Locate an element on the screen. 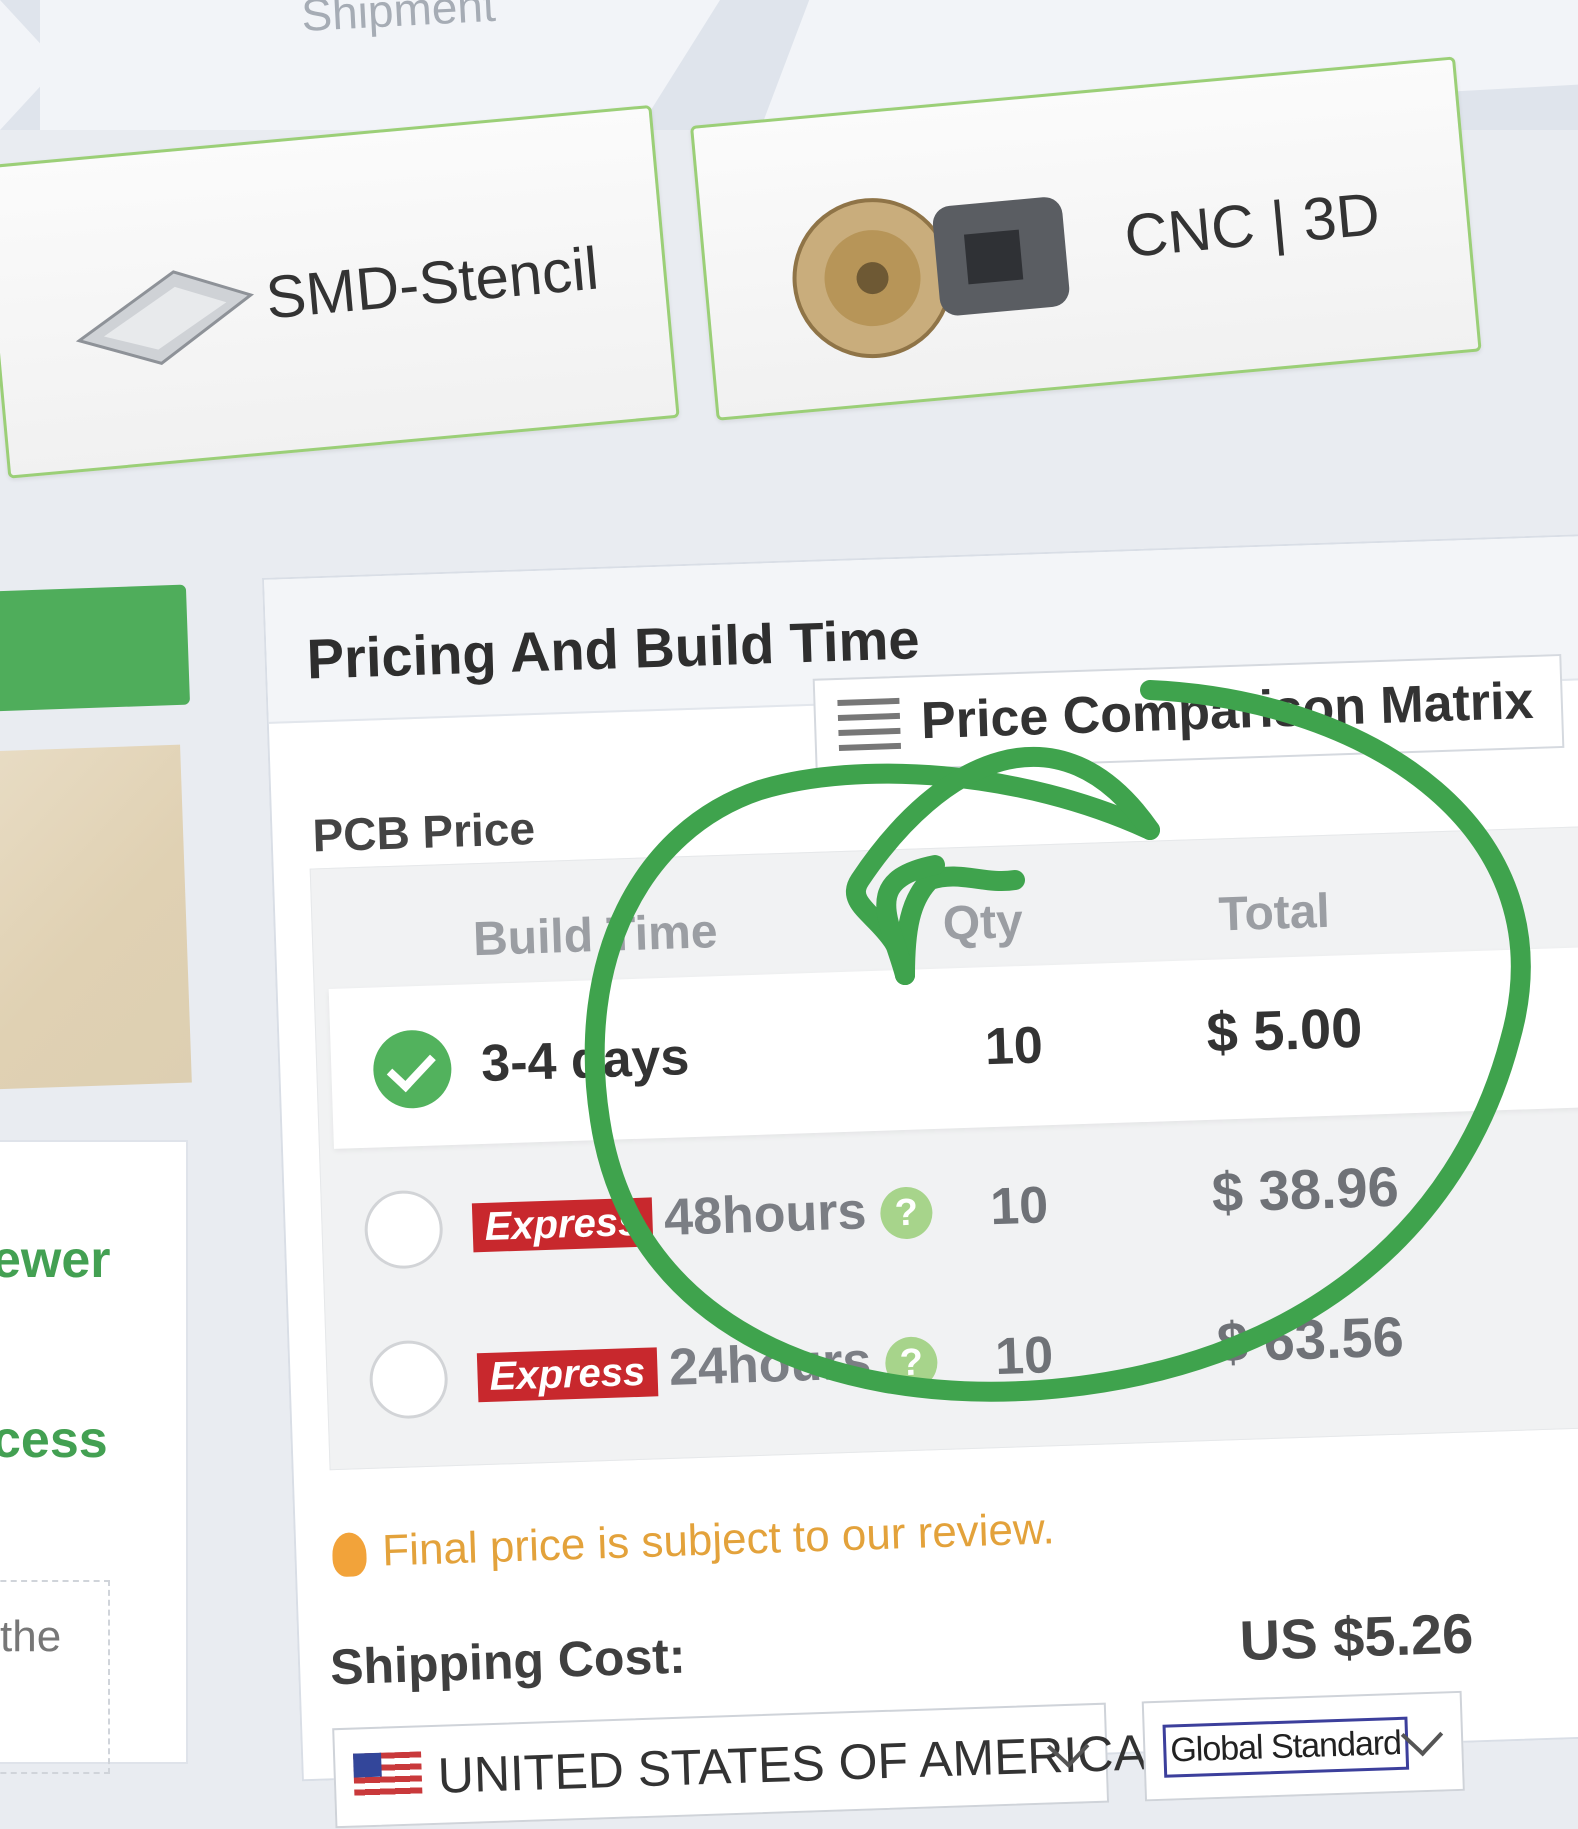 This screenshot has height=1829, width=1578. build-time-value: 48hours is located at coordinates (765, 1215).